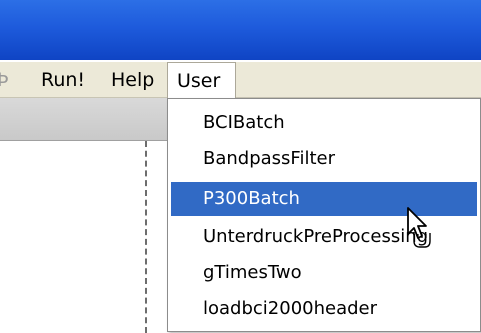 The image size is (481, 333). I want to click on menu-item-bandpassfilter: BandpassFilter, so click(324, 159).